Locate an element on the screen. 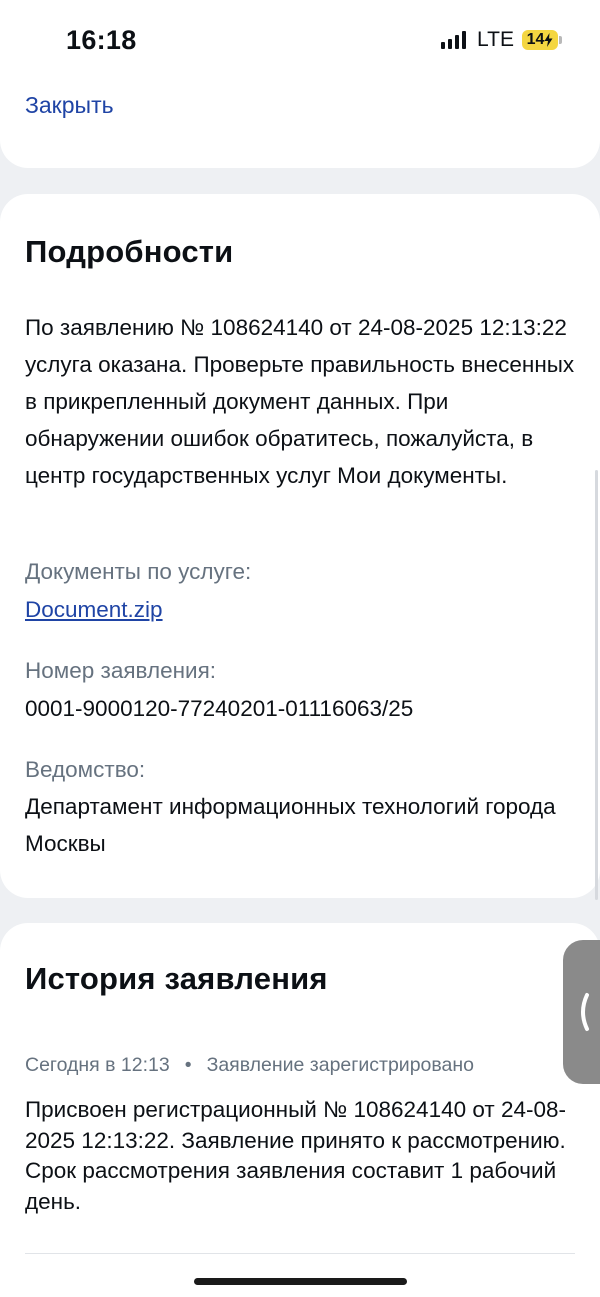 Image resolution: width=600 pixels, height=1297 pixels. side-panel-handle is located at coordinates (581, 1012).